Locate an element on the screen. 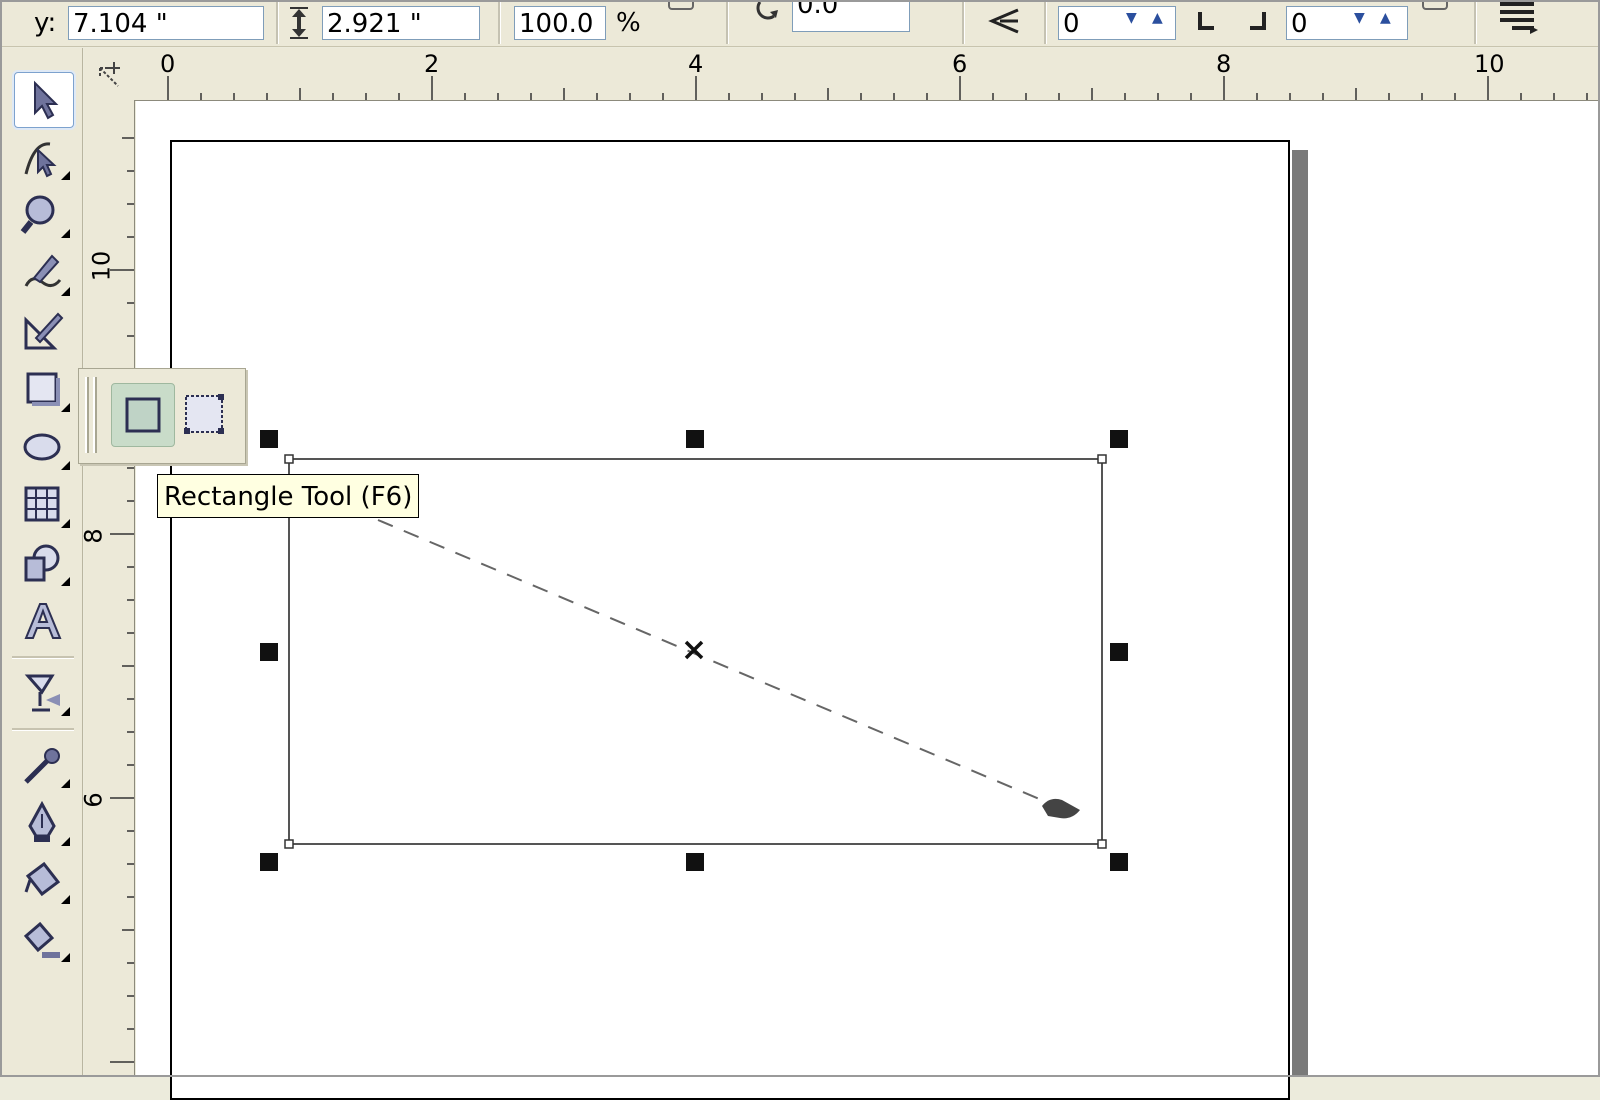 The width and height of the screenshot is (1600, 1100). rectangle-flyout is located at coordinates (162, 416).